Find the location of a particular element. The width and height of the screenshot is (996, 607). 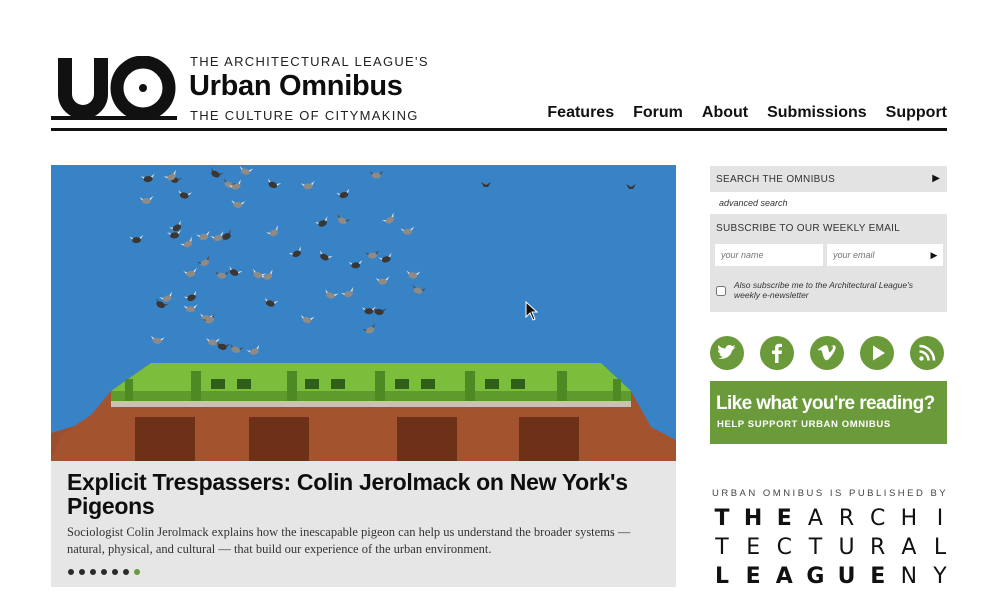

nav-features: Features is located at coordinates (580, 113).